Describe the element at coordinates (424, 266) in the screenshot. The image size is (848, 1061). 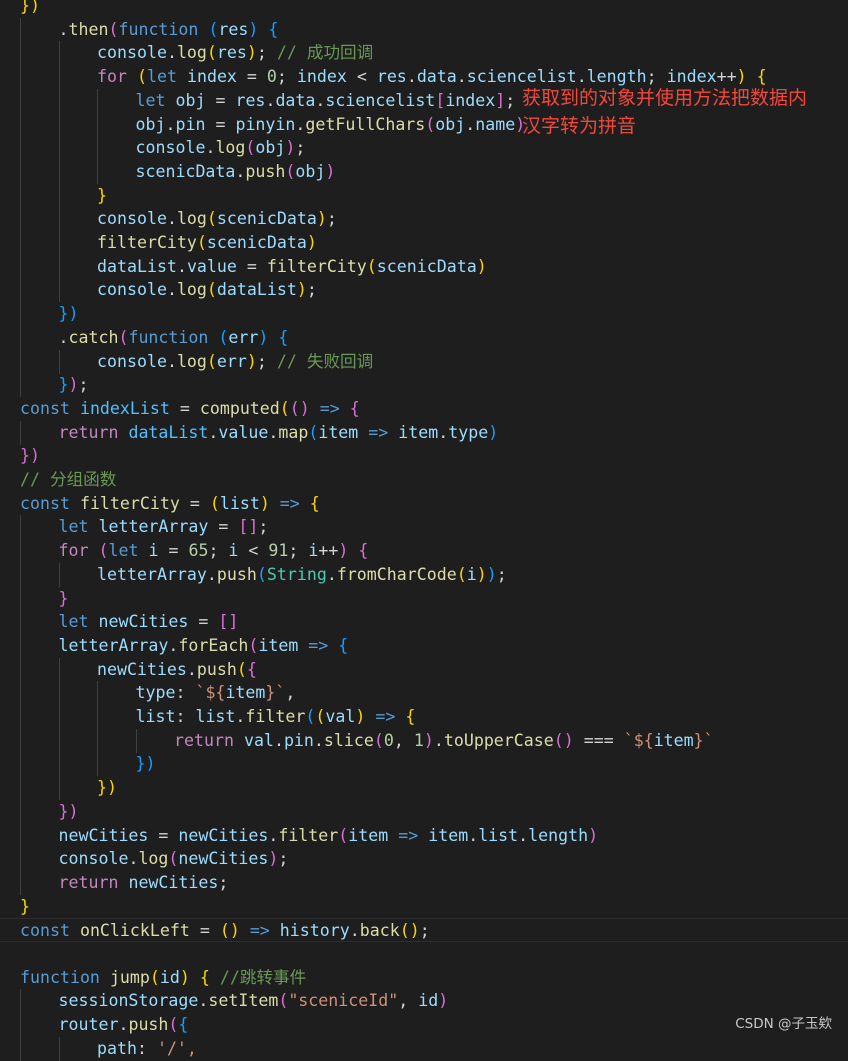
I see `code-line: dataList.value = filterCity(scenicData)` at that location.